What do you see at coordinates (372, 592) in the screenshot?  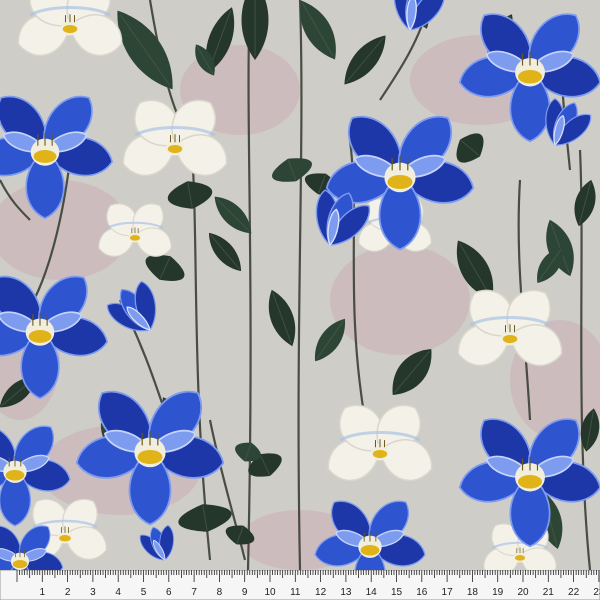 I see `ruler-label: 14` at bounding box center [372, 592].